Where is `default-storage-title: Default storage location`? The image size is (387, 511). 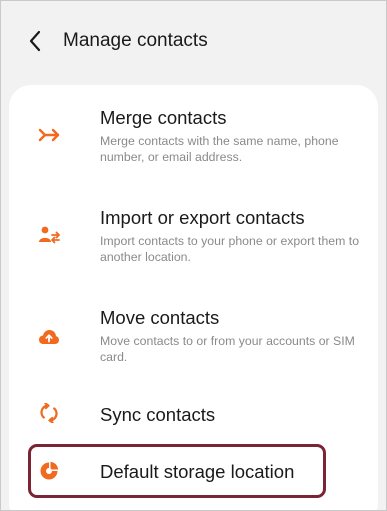 default-storage-title: Default storage location is located at coordinates (197, 471).